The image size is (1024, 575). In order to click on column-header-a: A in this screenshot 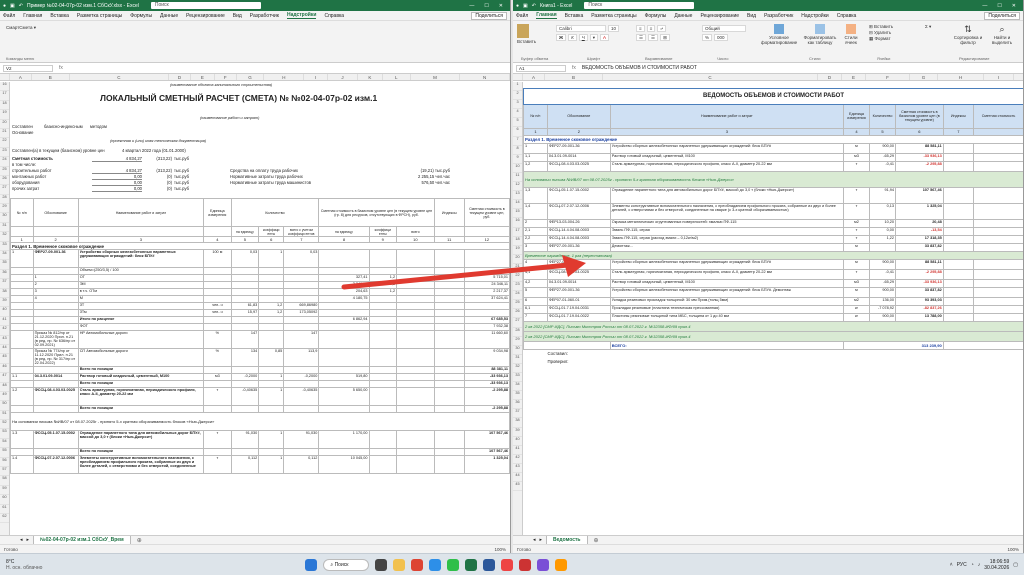, I will do `click(534, 77)`.